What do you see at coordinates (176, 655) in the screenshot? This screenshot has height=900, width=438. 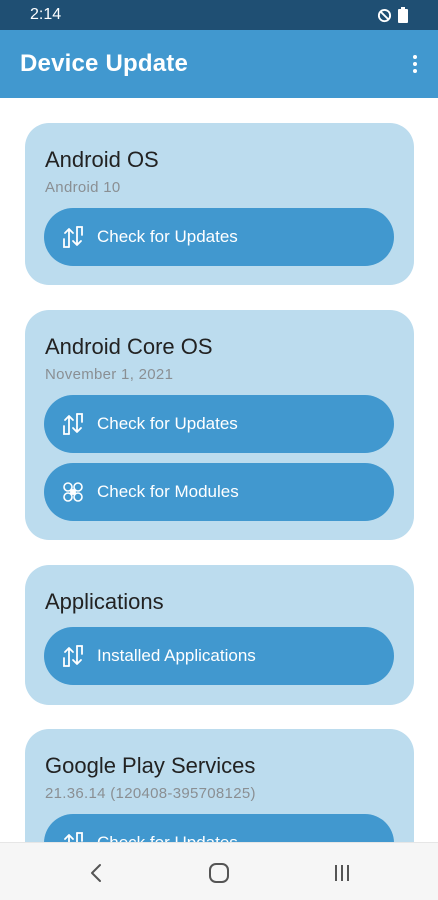 I see `button-label: Installed Applications` at bounding box center [176, 655].